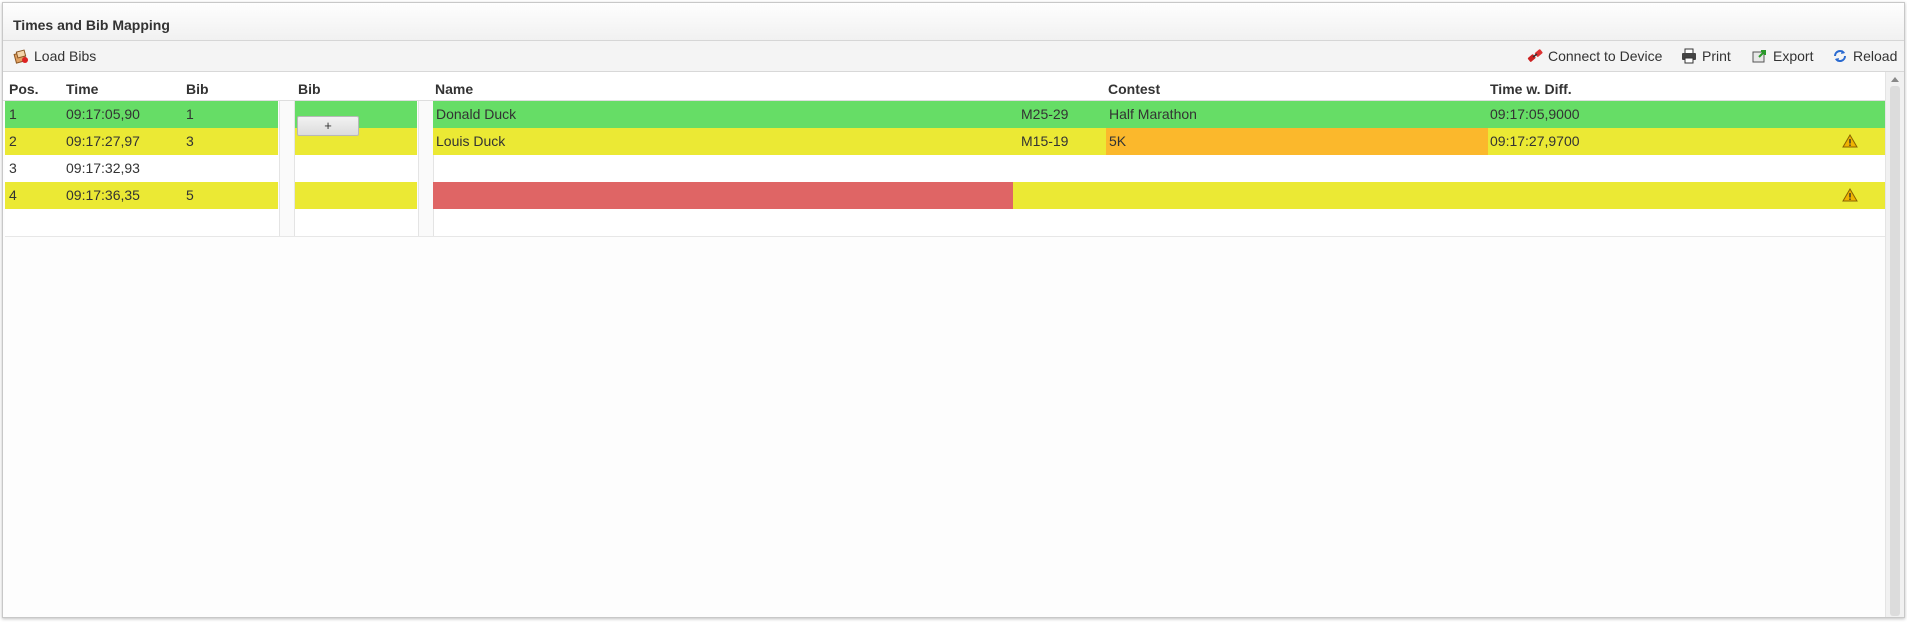  Describe the element at coordinates (65, 56) in the screenshot. I see `load-bibs-label: Load Bibs` at that location.